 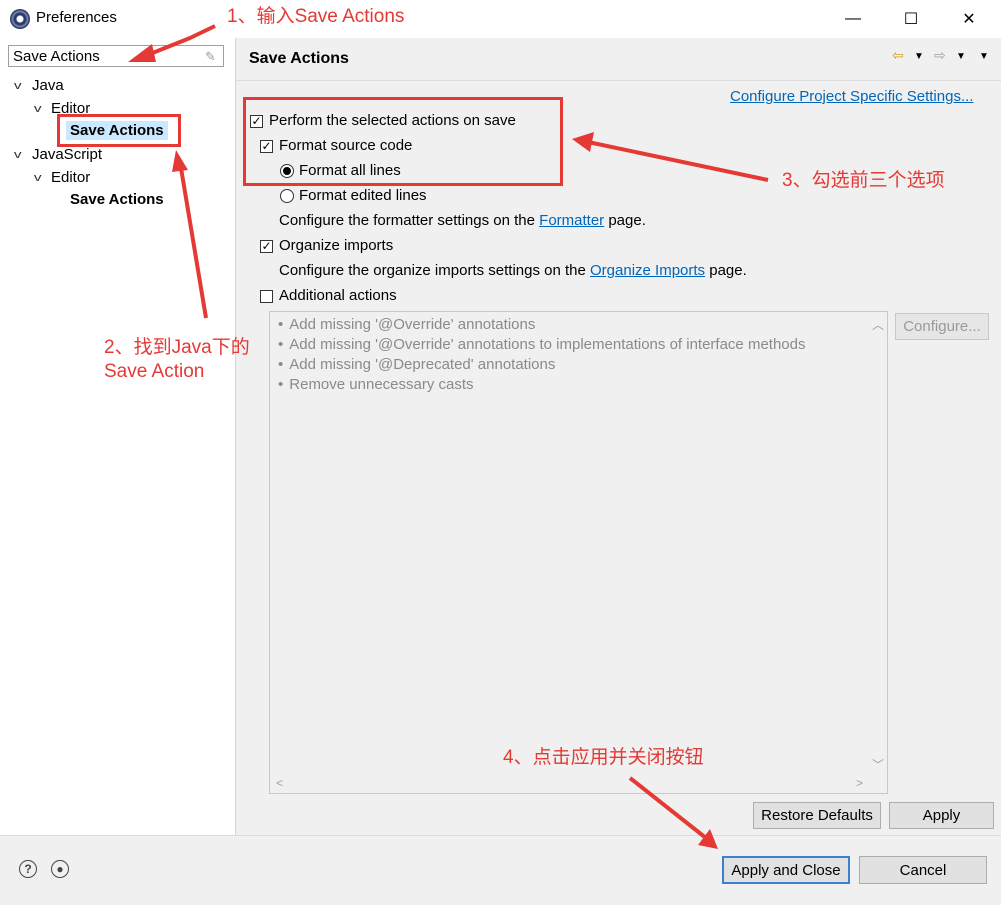 I want to click on formatter-link: Formatter, so click(x=571, y=220).